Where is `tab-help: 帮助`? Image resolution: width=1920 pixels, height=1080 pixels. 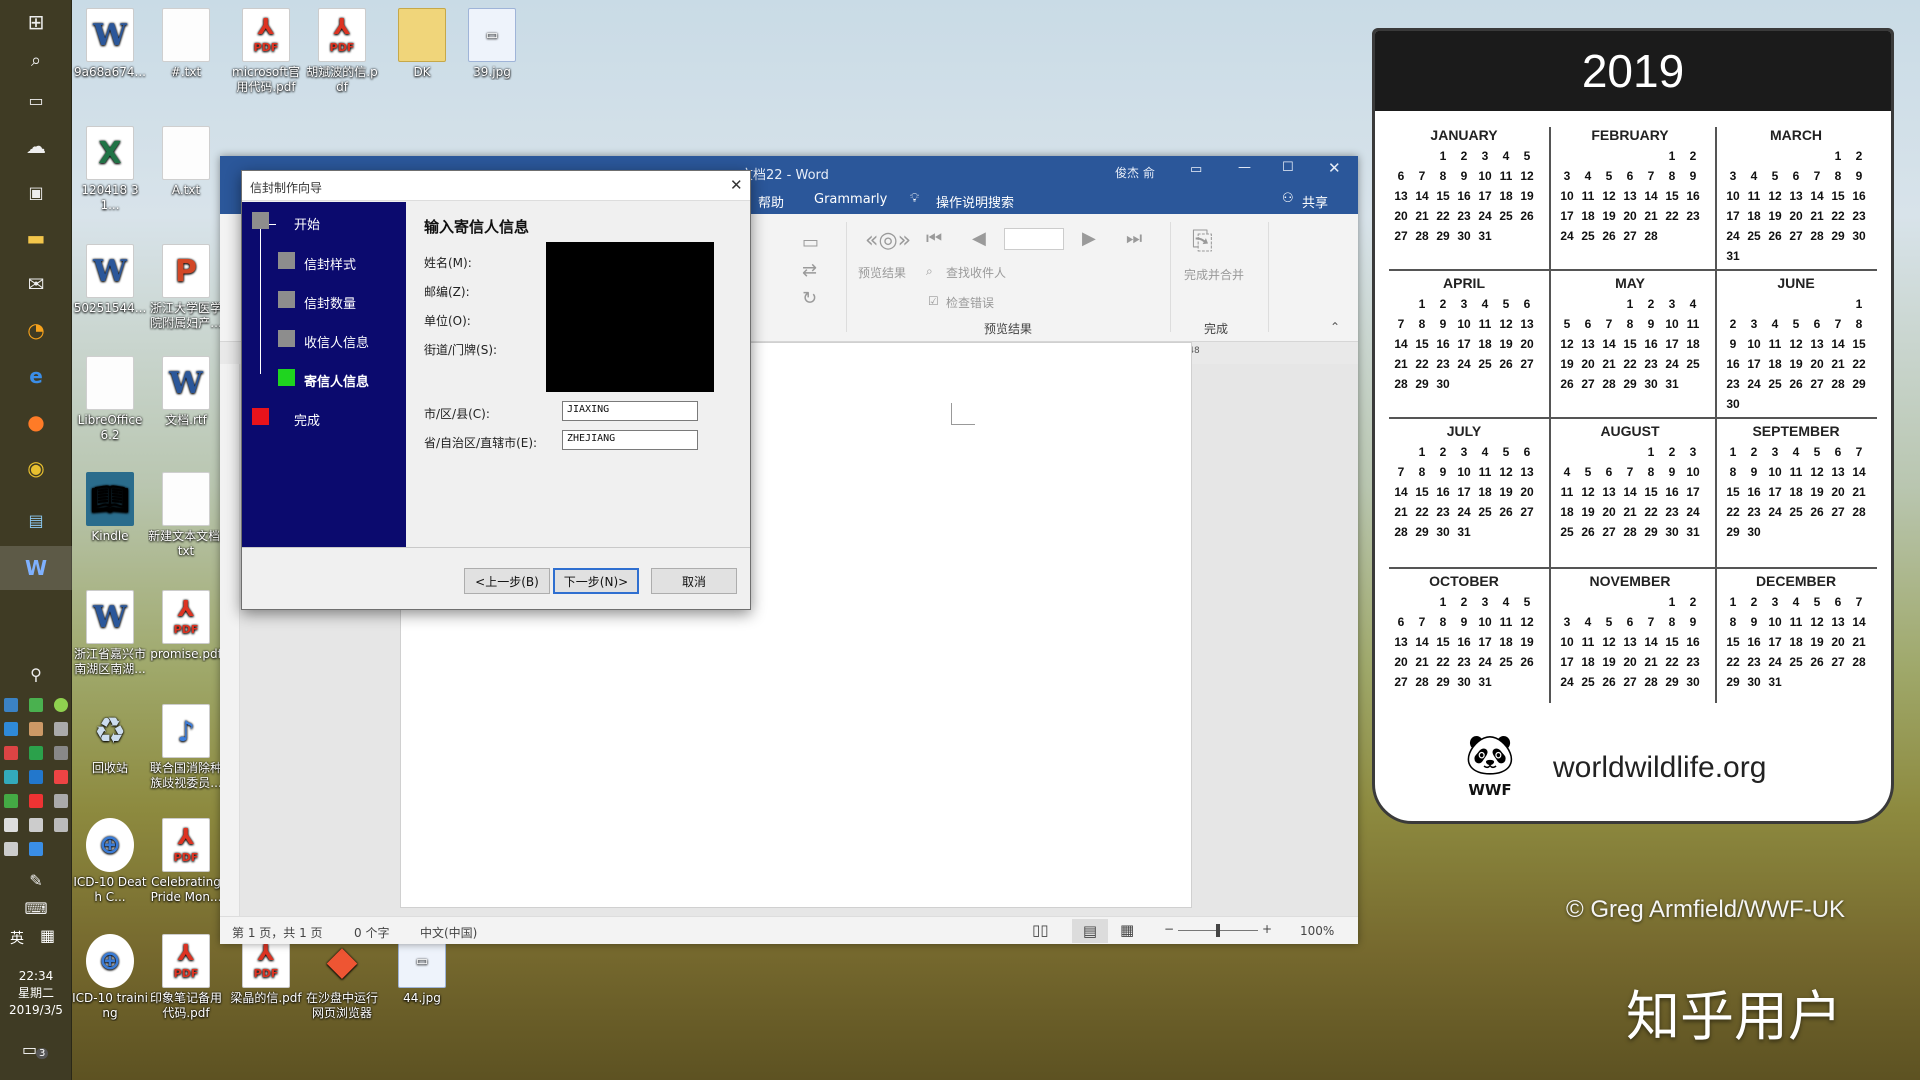
tab-help: 帮助 is located at coordinates (771, 201).